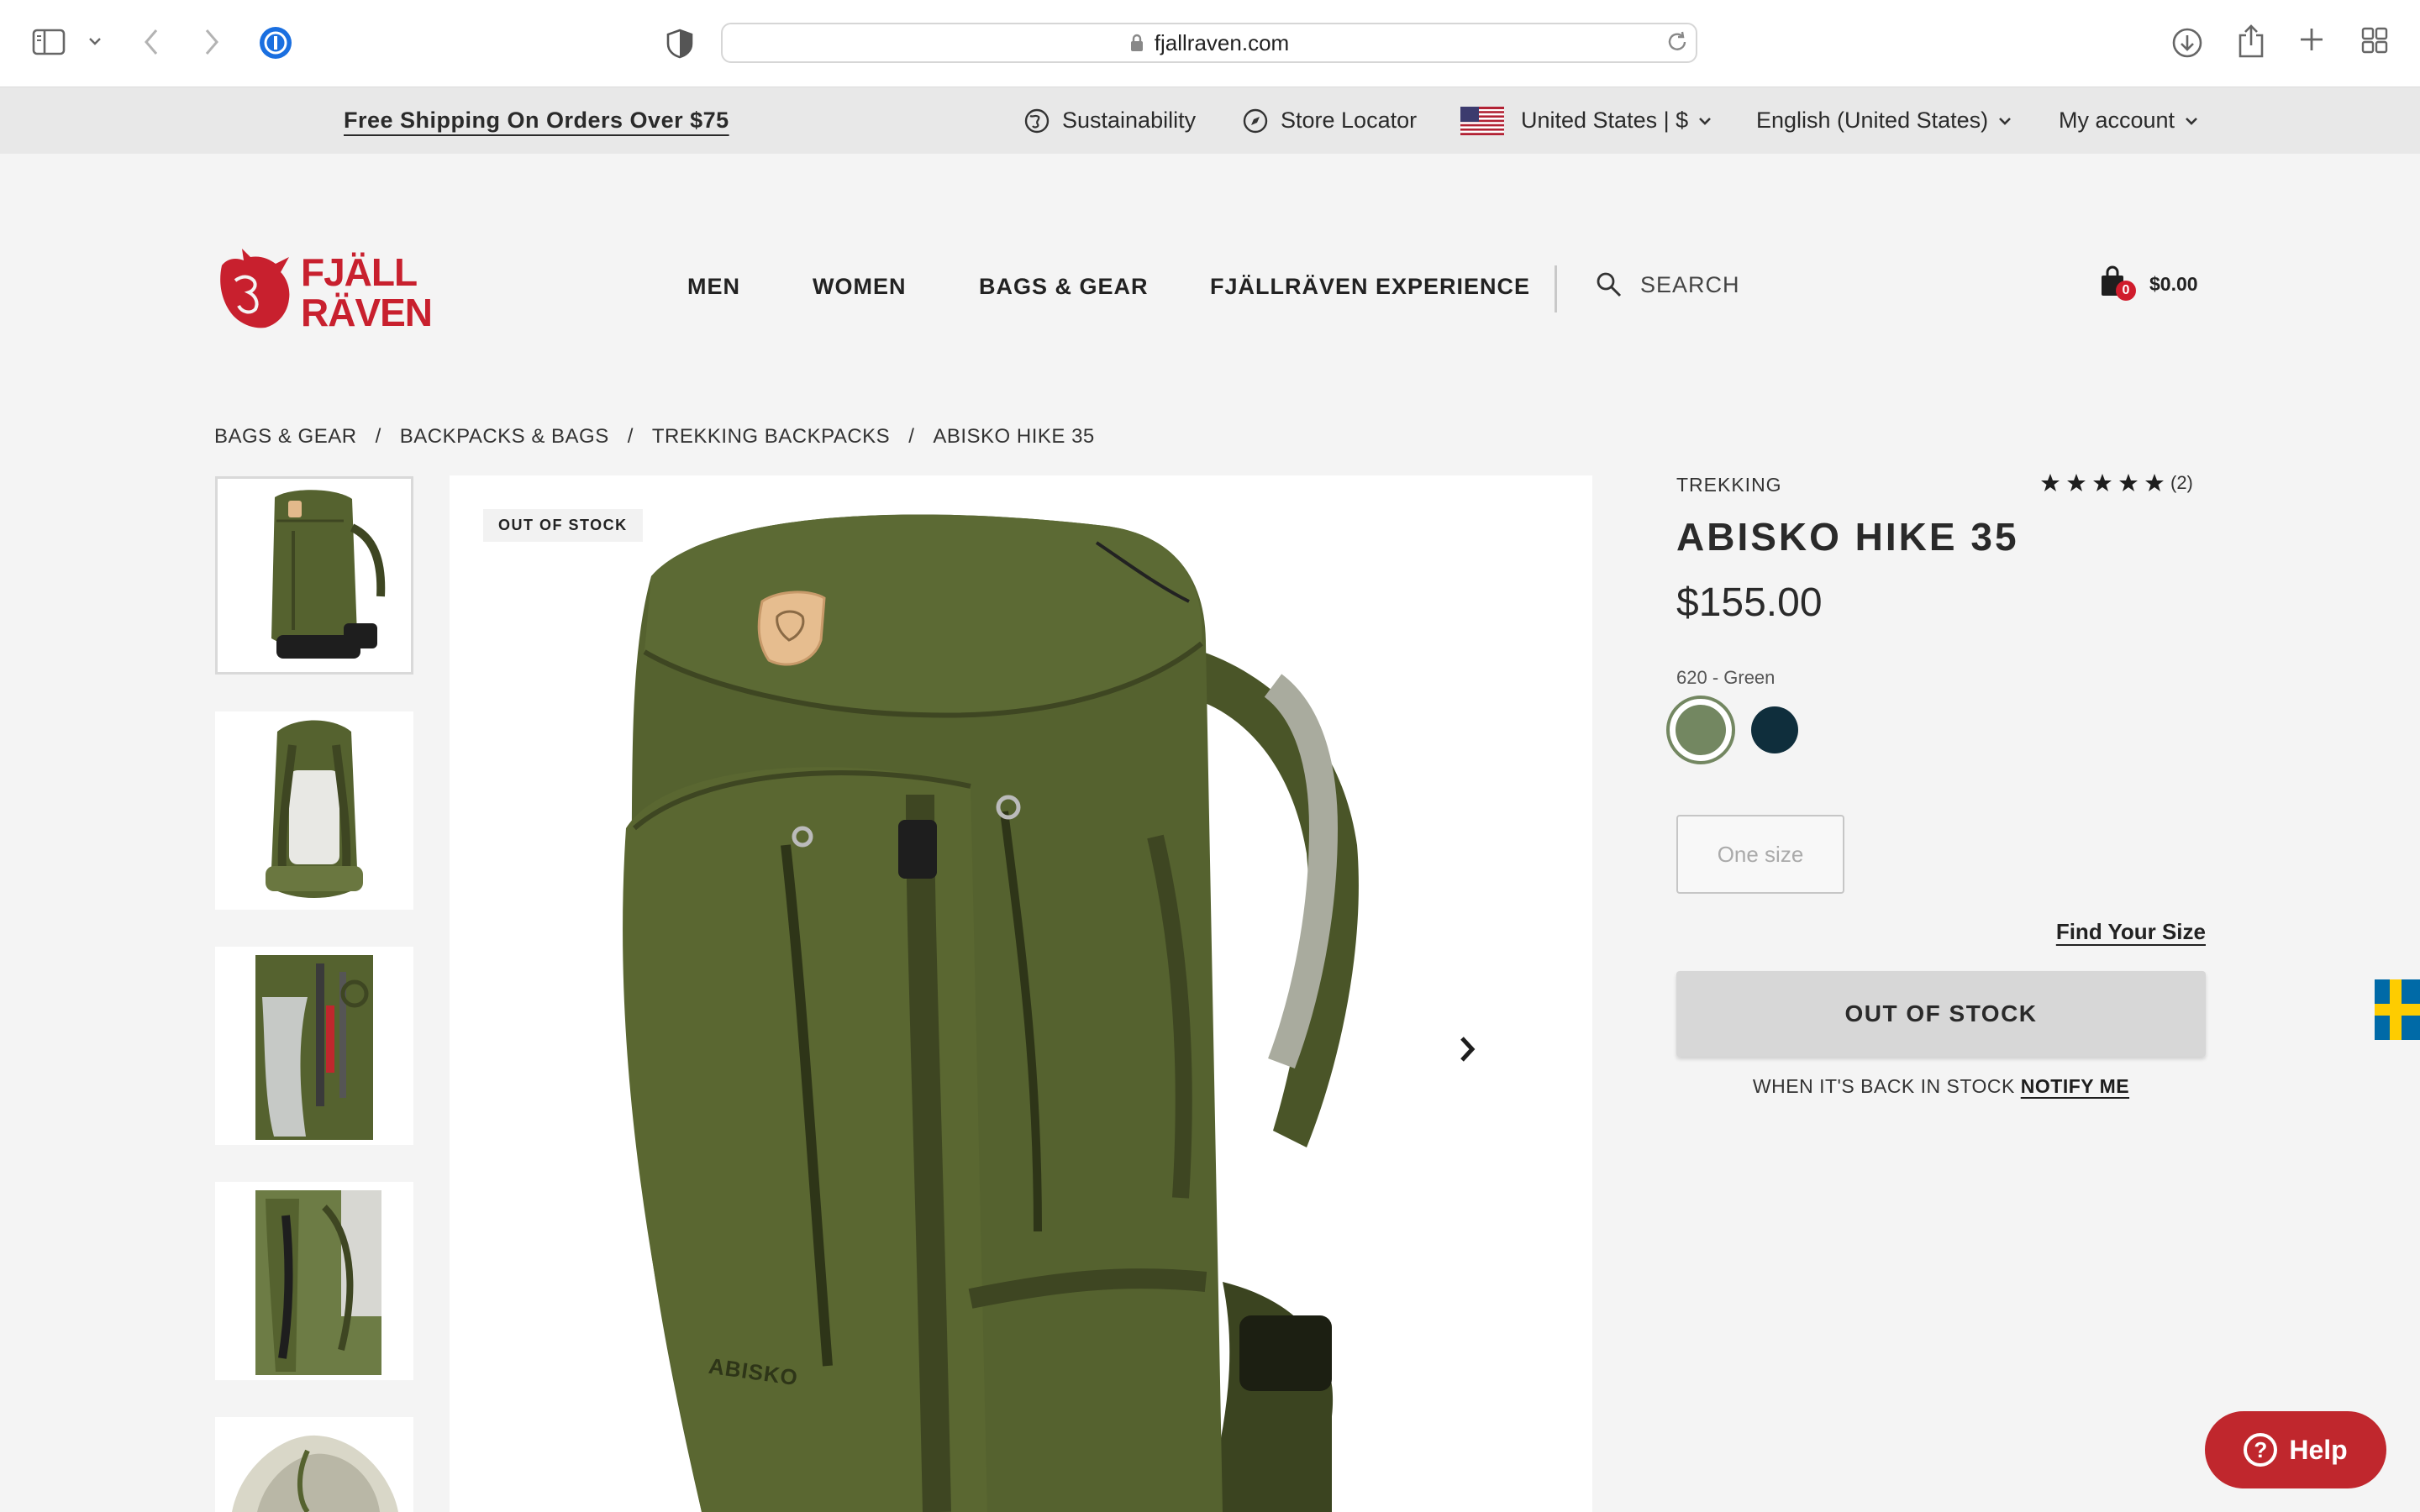 The image size is (2420, 1512). What do you see at coordinates (314, 1046) in the screenshot?
I see `thumbnail-side` at bounding box center [314, 1046].